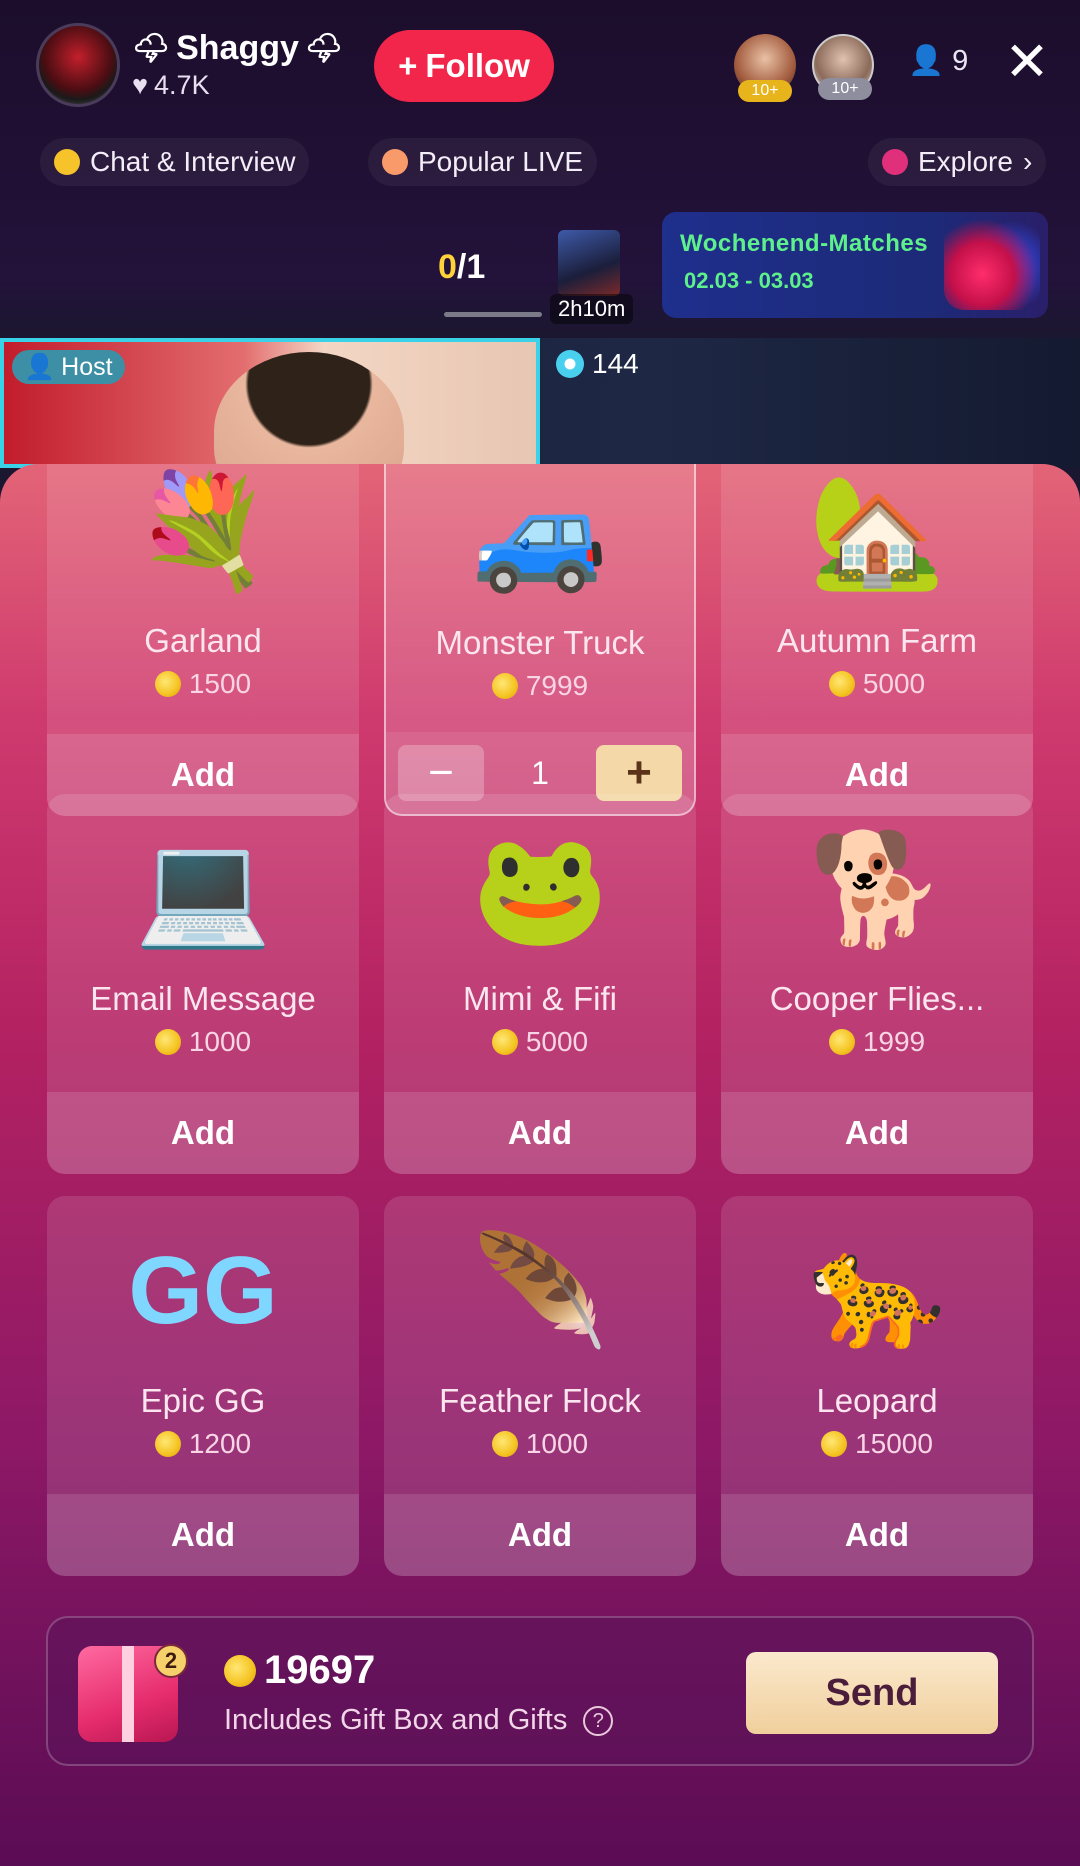 This screenshot has width=1080, height=1866. What do you see at coordinates (598, 1720) in the screenshot?
I see `help-icon: ?` at bounding box center [598, 1720].